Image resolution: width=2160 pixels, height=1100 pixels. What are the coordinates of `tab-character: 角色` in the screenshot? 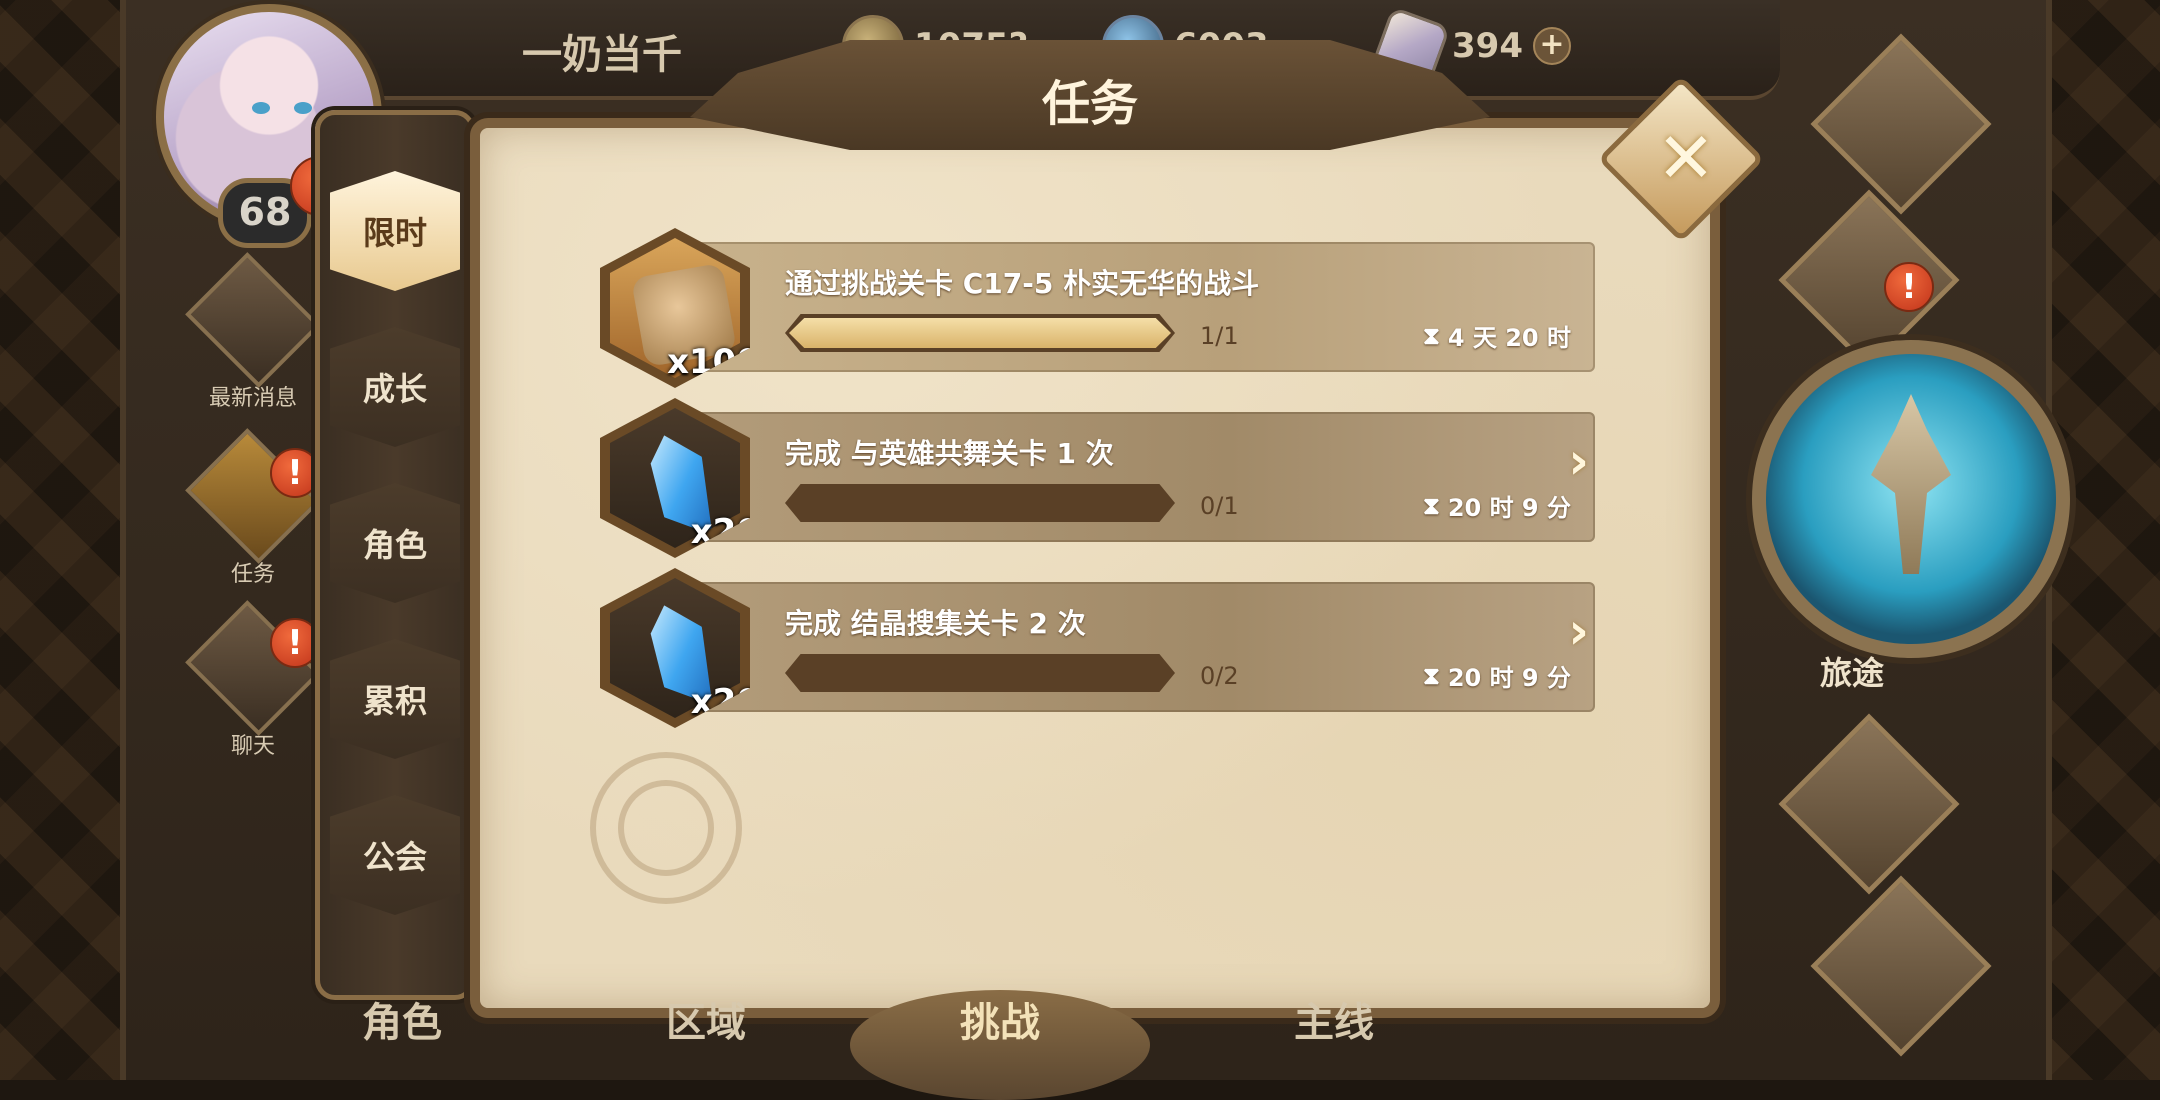 It's located at (395, 543).